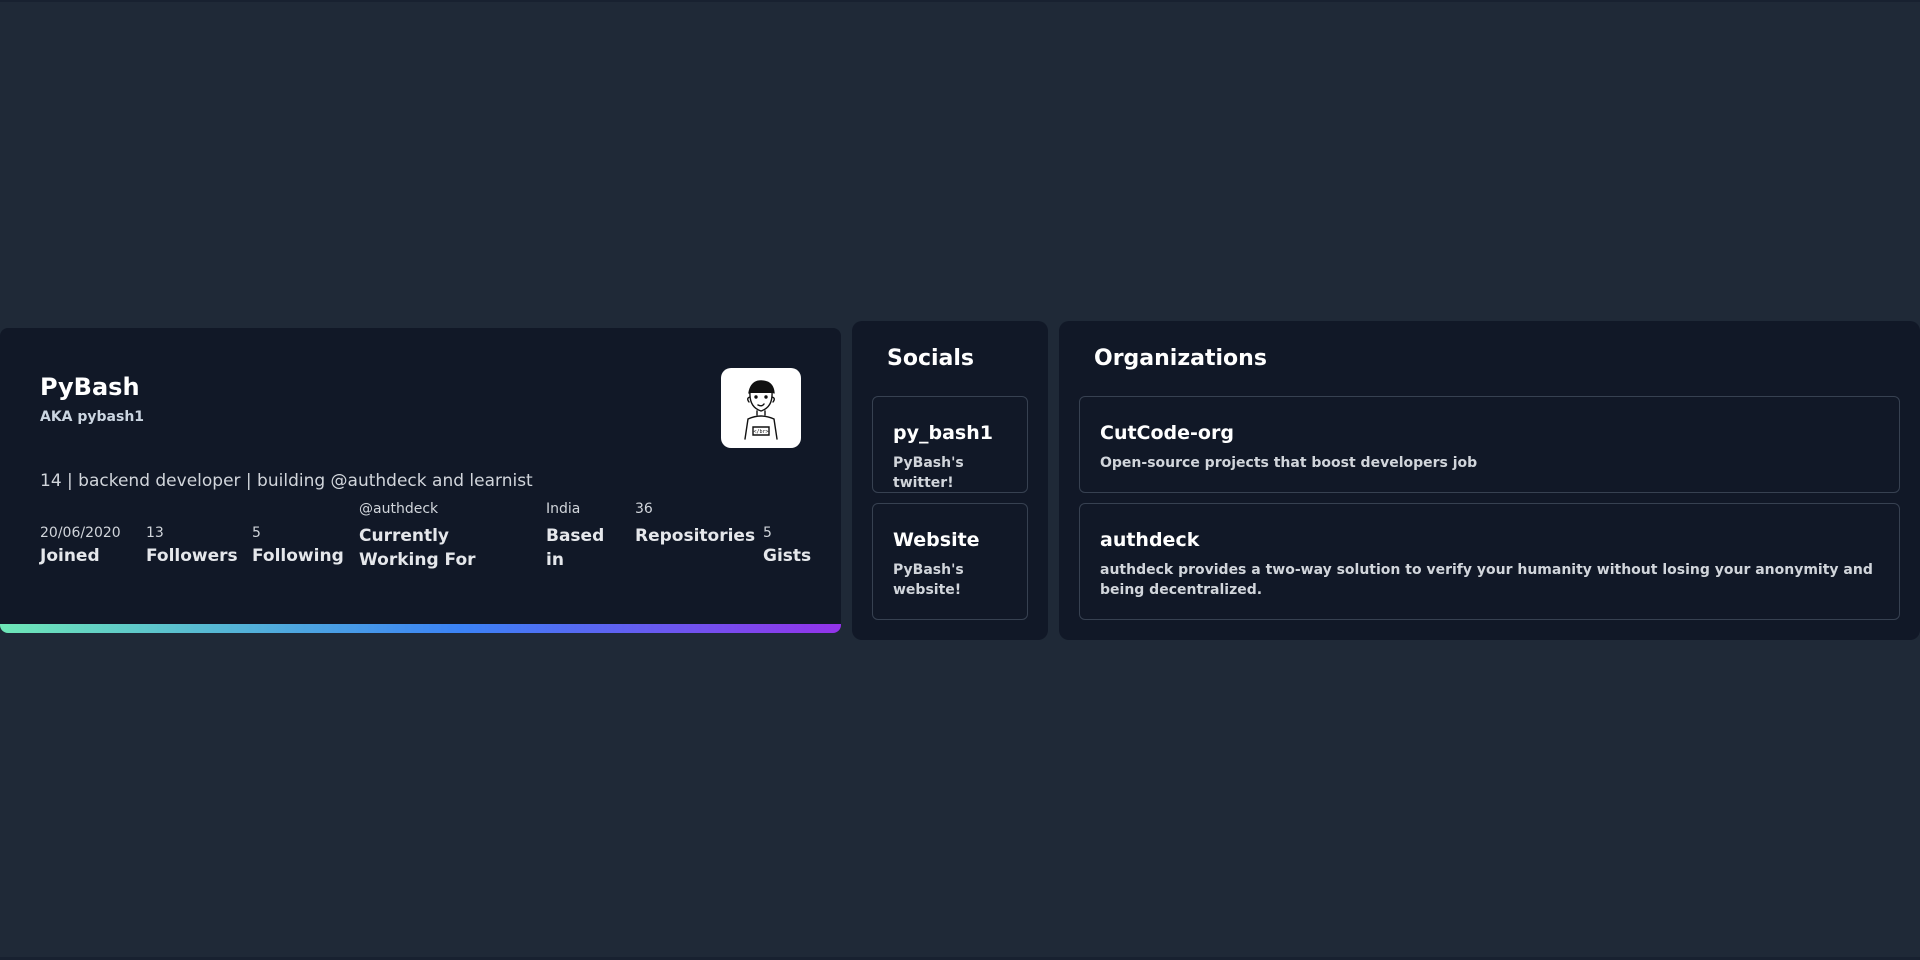 The image size is (1920, 960). Describe the element at coordinates (1150, 540) in the screenshot. I see `org-title: authdeck` at that location.